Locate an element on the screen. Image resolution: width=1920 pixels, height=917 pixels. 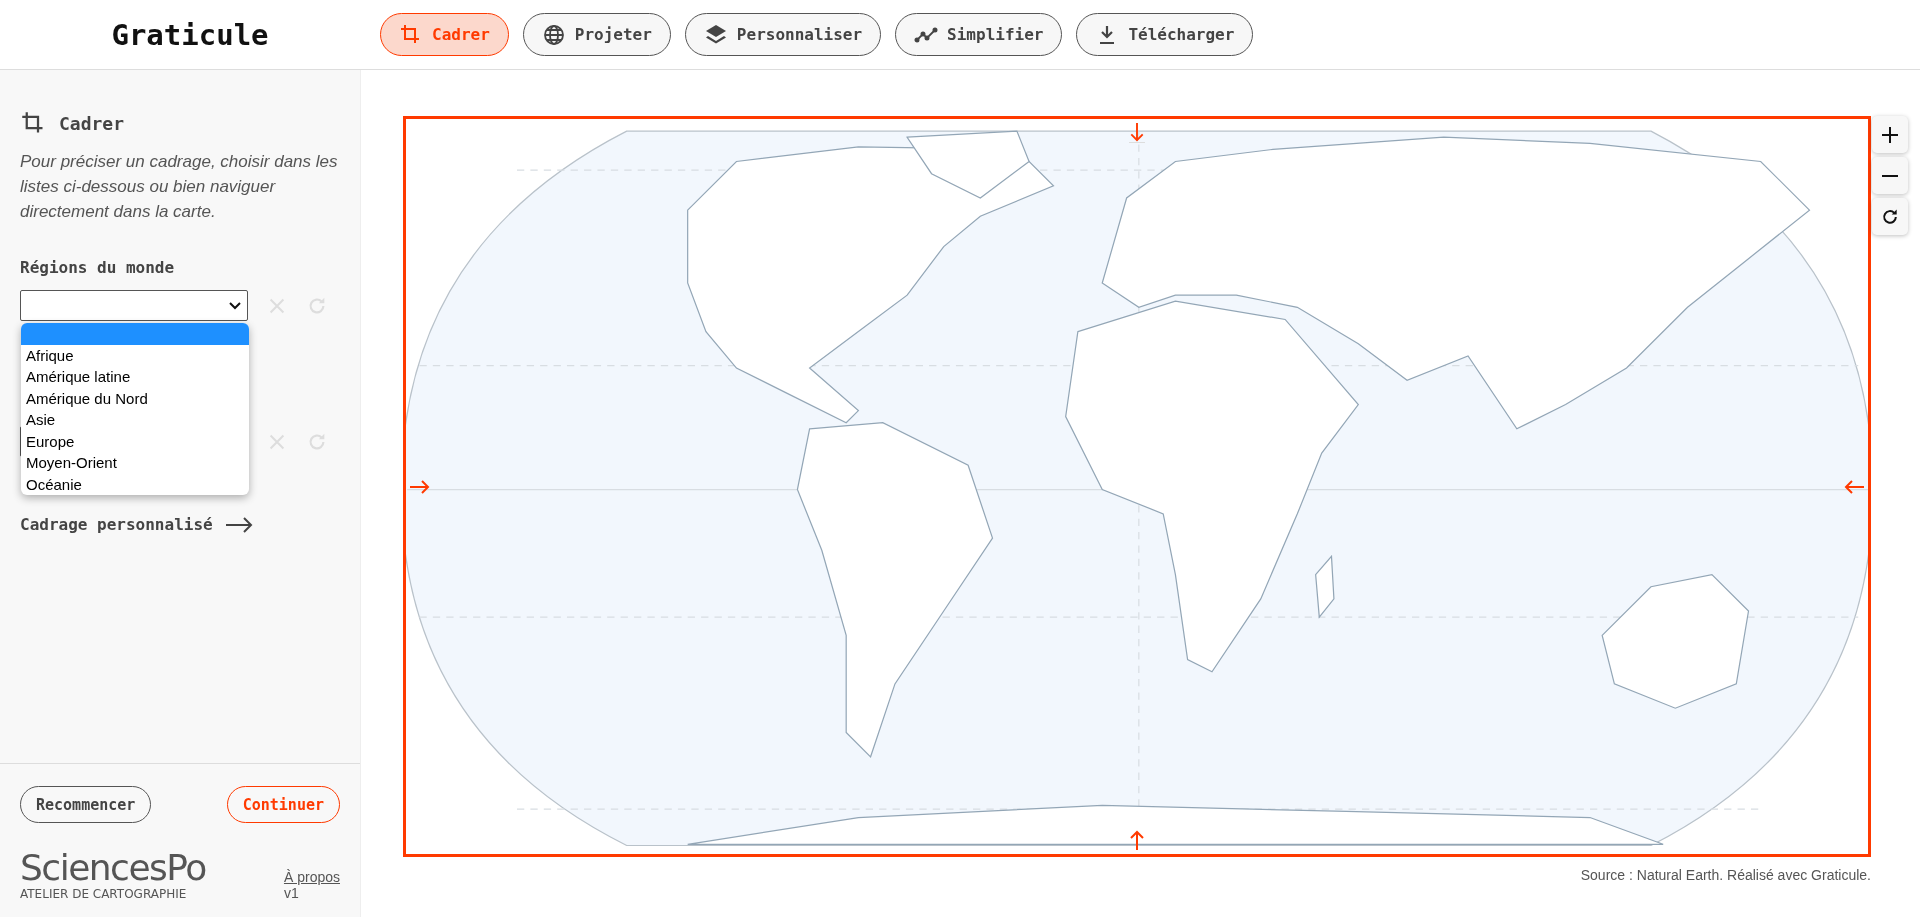
about-link: À propos is located at coordinates (311, 877).